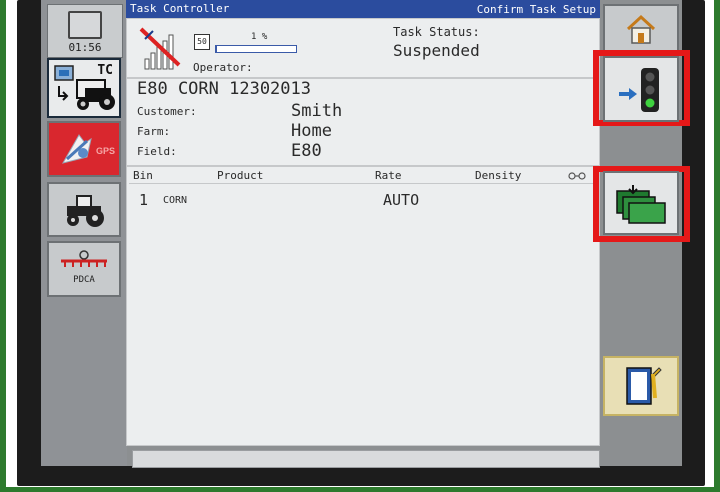 Image resolution: width=720 pixels, height=492 pixels. What do you see at coordinates (216, 49) in the screenshot?
I see `progress-fill` at bounding box center [216, 49].